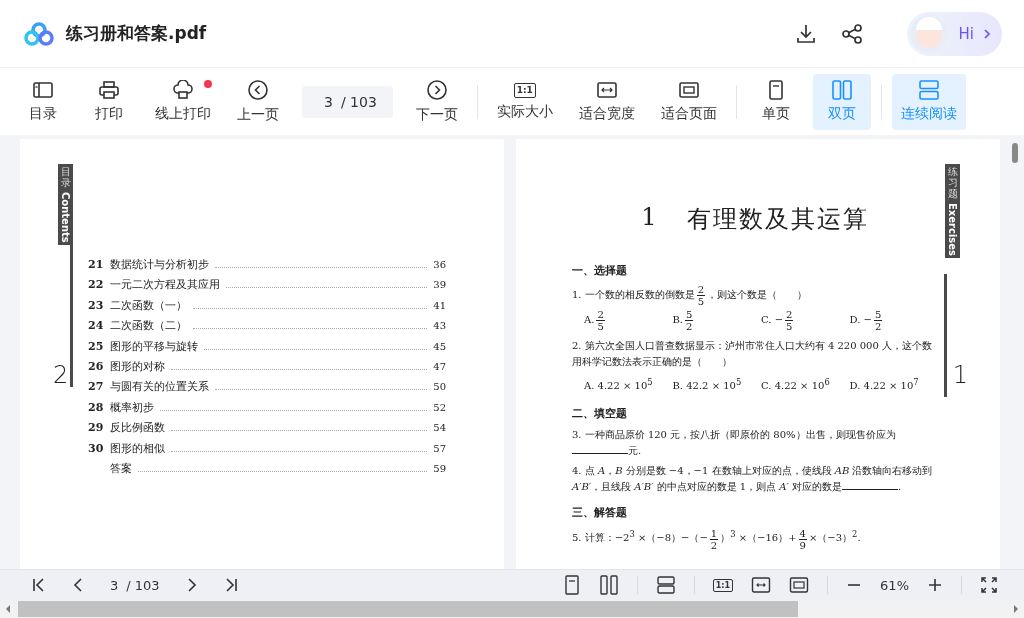 Image resolution: width=1024 pixels, height=618 pixels. Describe the element at coordinates (436, 101) in the screenshot. I see `toolbar-button: 下一页` at that location.